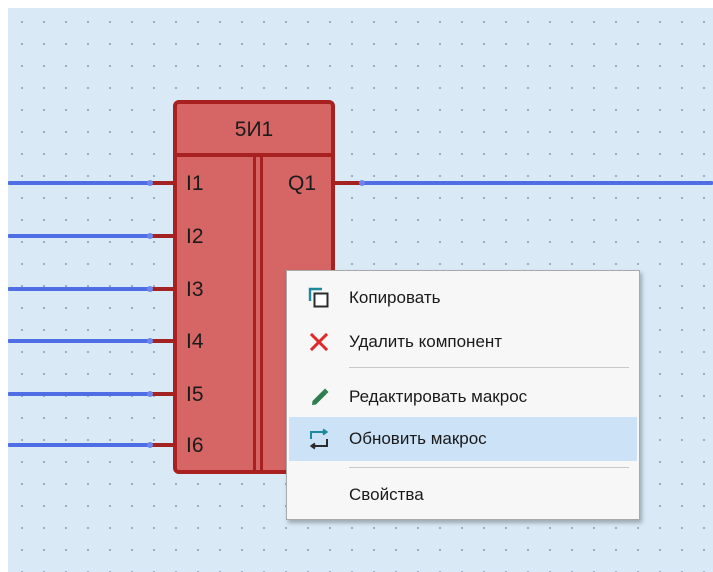 This screenshot has width=713, height=572. Describe the element at coordinates (195, 236) in the screenshot. I see `input-label-i2: I2` at that location.